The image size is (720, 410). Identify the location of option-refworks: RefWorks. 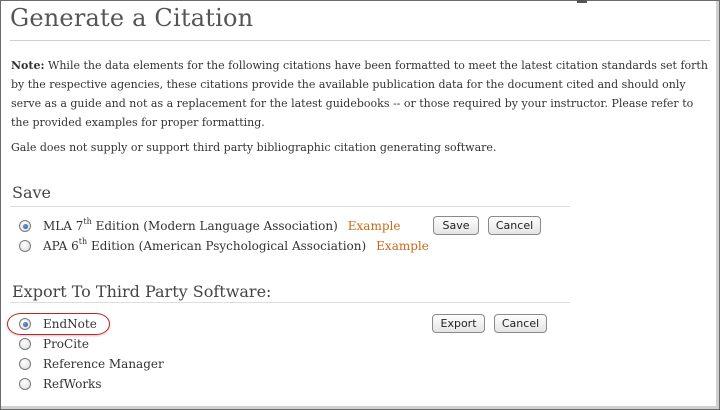
(60, 384).